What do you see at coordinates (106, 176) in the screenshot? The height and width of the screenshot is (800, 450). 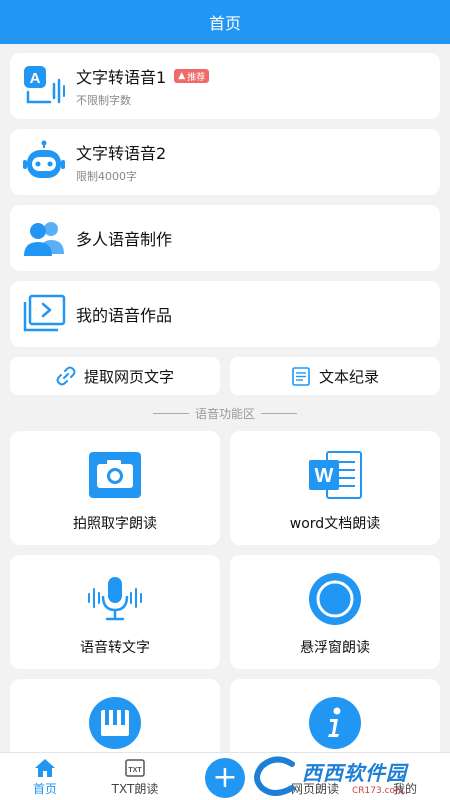 I see `card-subtitle: 限制4000字` at bounding box center [106, 176].